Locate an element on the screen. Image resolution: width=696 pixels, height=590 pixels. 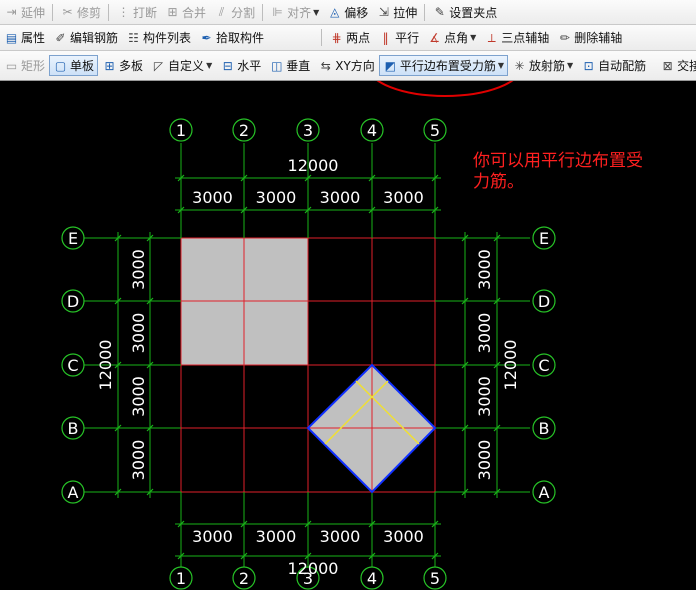
multi-slab-icon: ⊞ is located at coordinates (109, 65).